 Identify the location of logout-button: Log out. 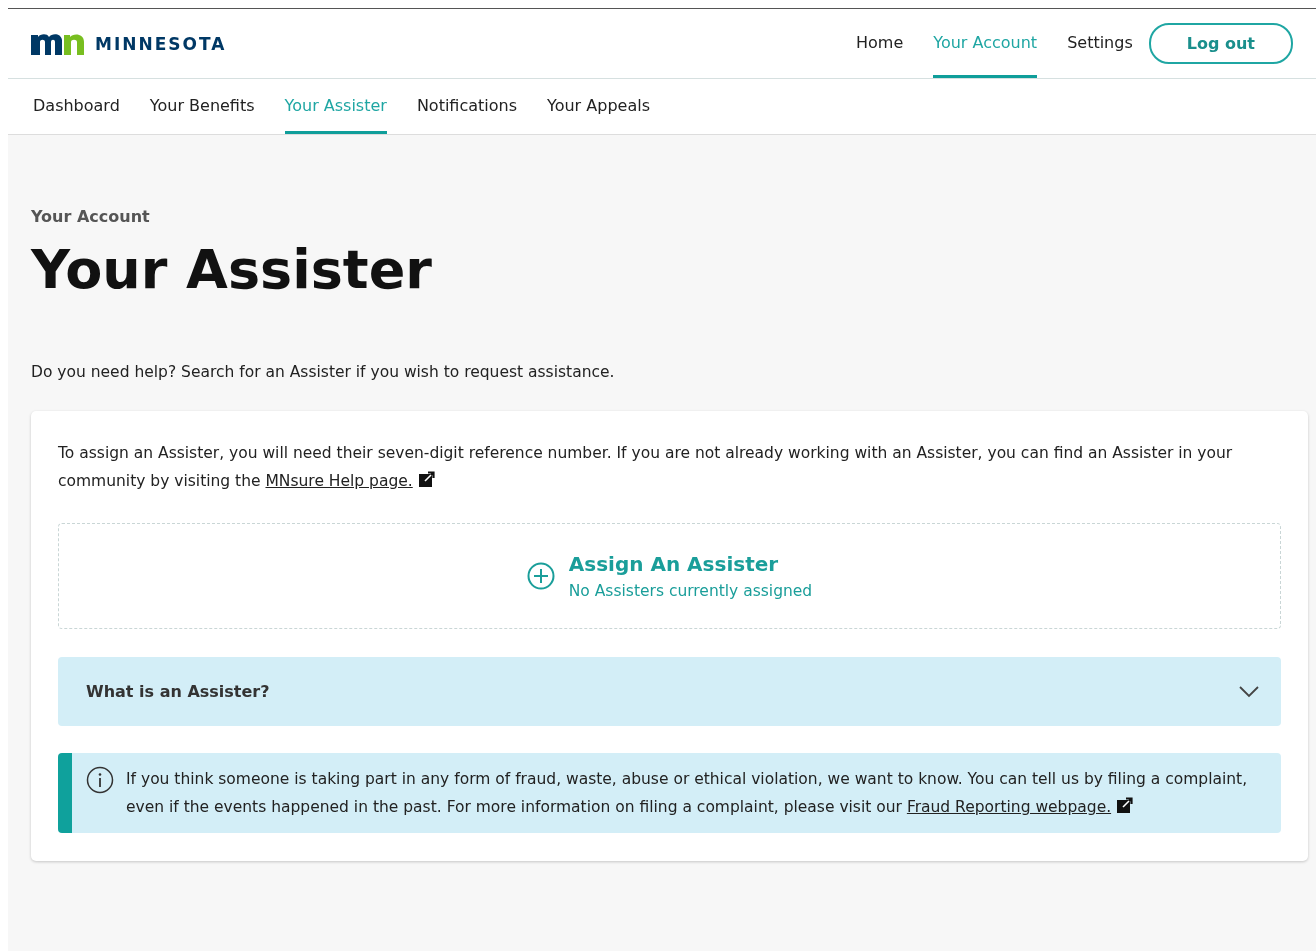
(1220, 43).